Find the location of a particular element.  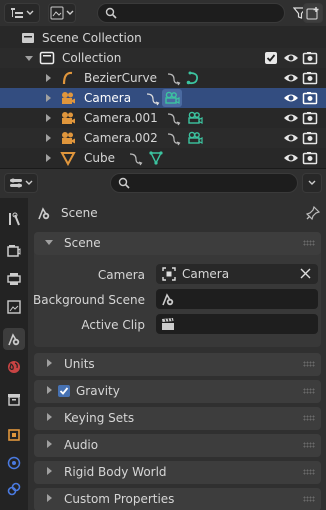

collection-icon is located at coordinates (47, 58).